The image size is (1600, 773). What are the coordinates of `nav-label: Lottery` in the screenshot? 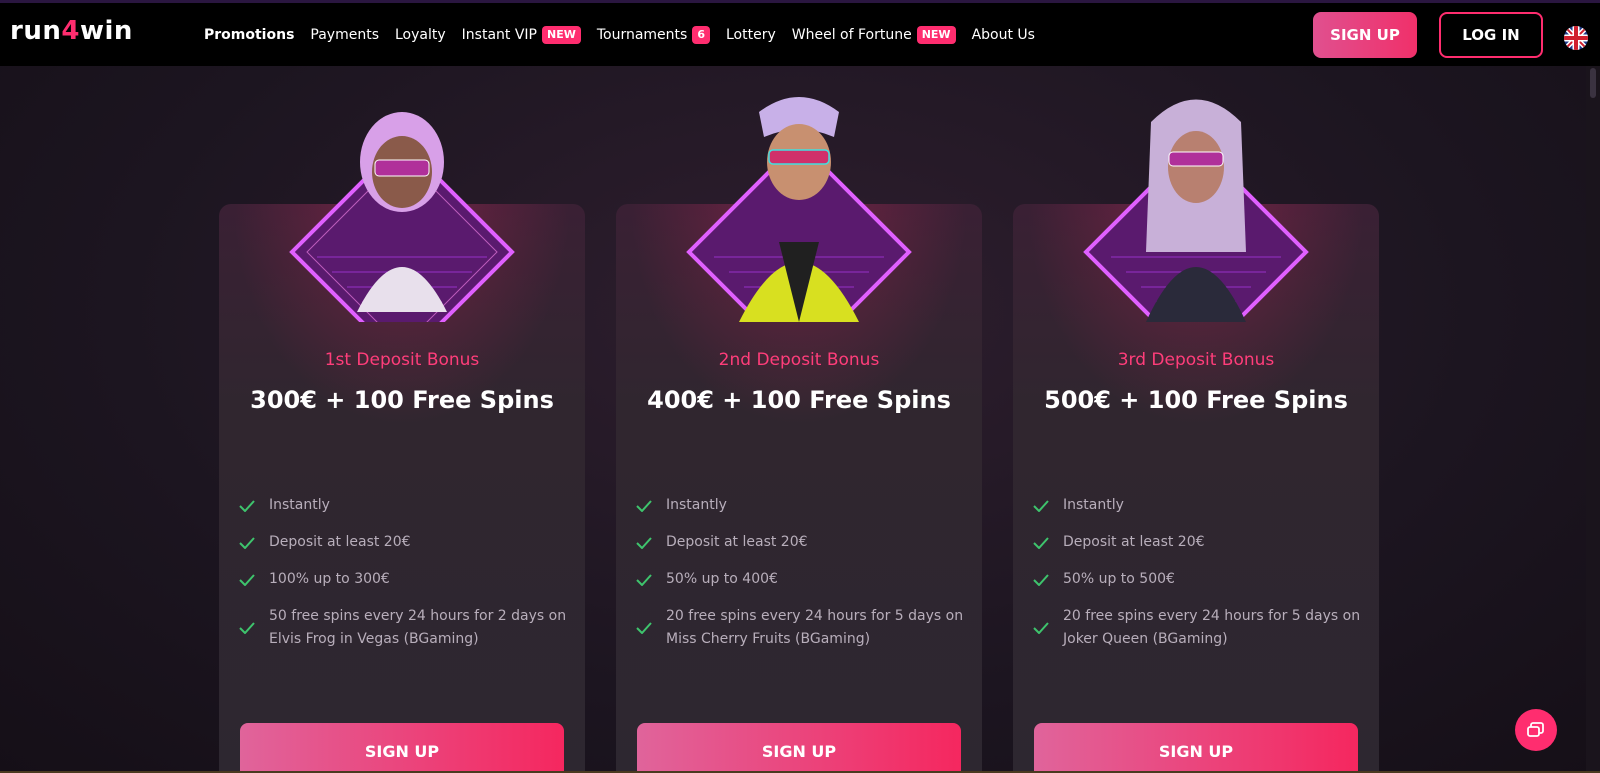 It's located at (750, 34).